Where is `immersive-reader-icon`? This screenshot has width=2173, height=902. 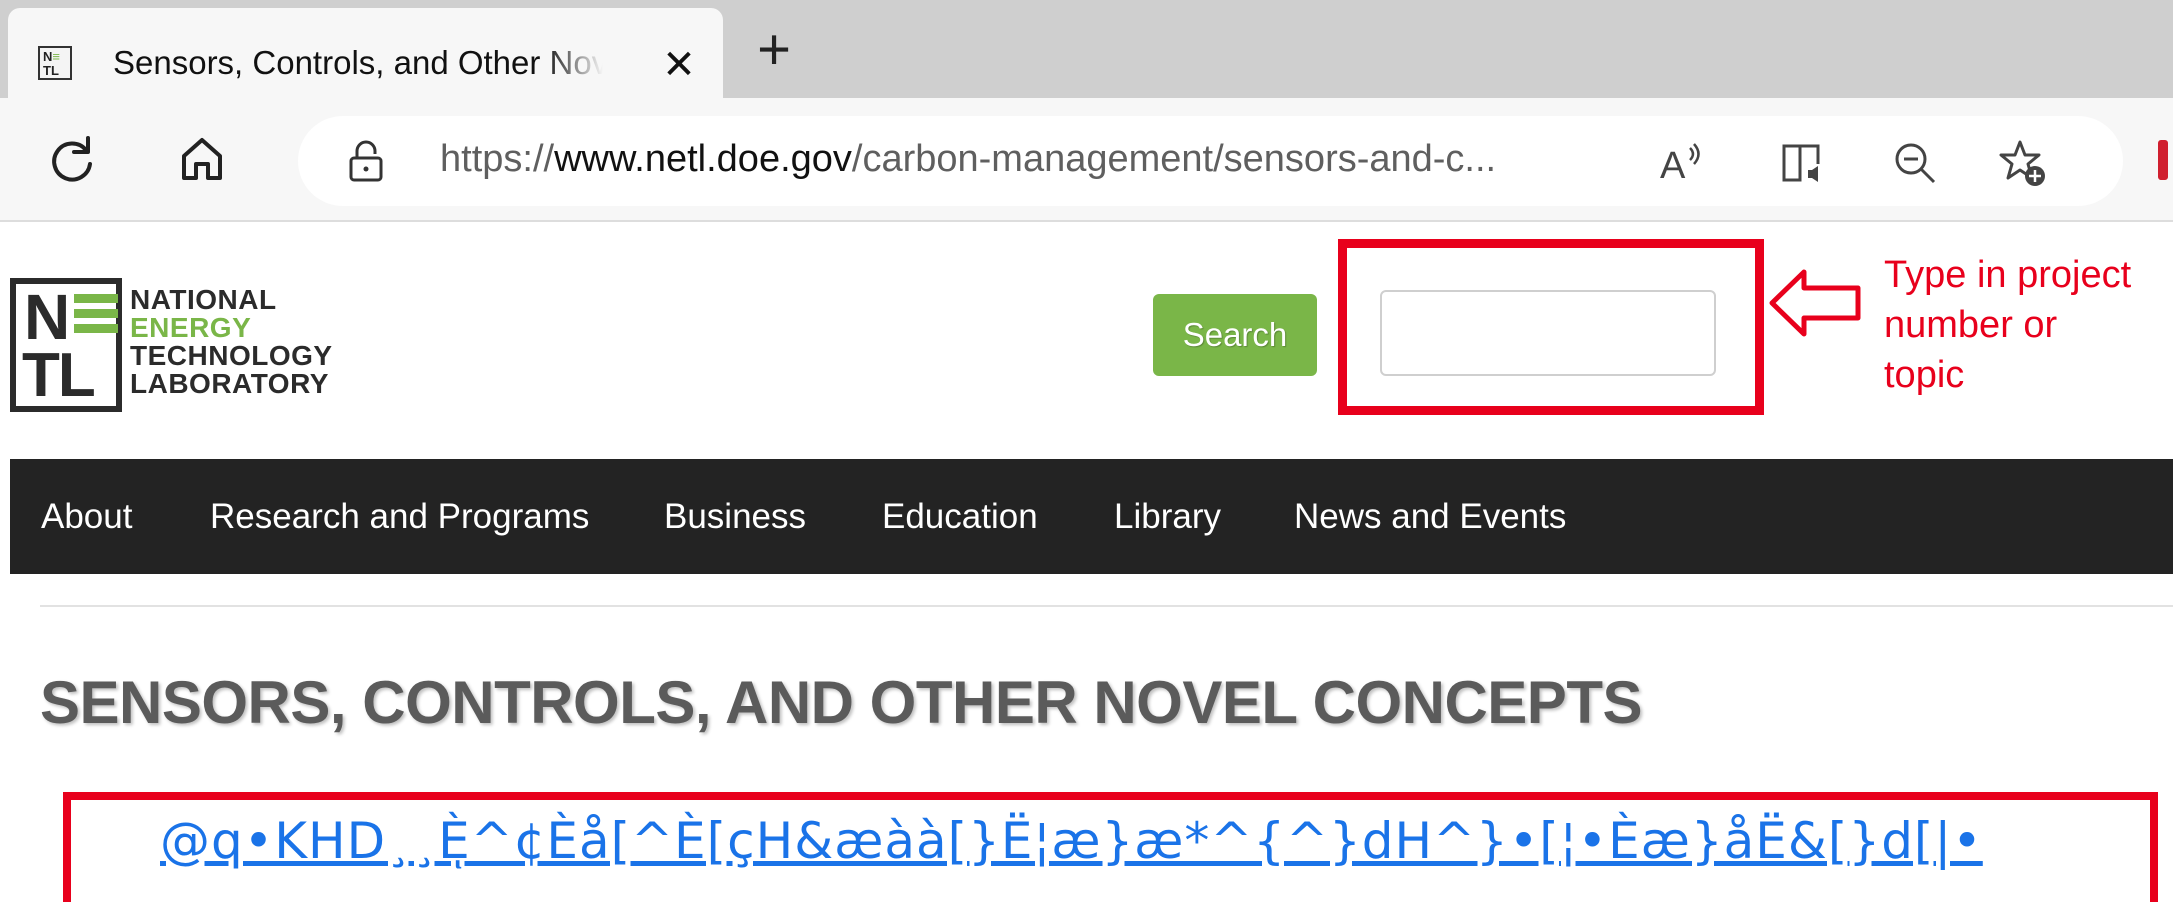 immersive-reader-icon is located at coordinates (1803, 163).